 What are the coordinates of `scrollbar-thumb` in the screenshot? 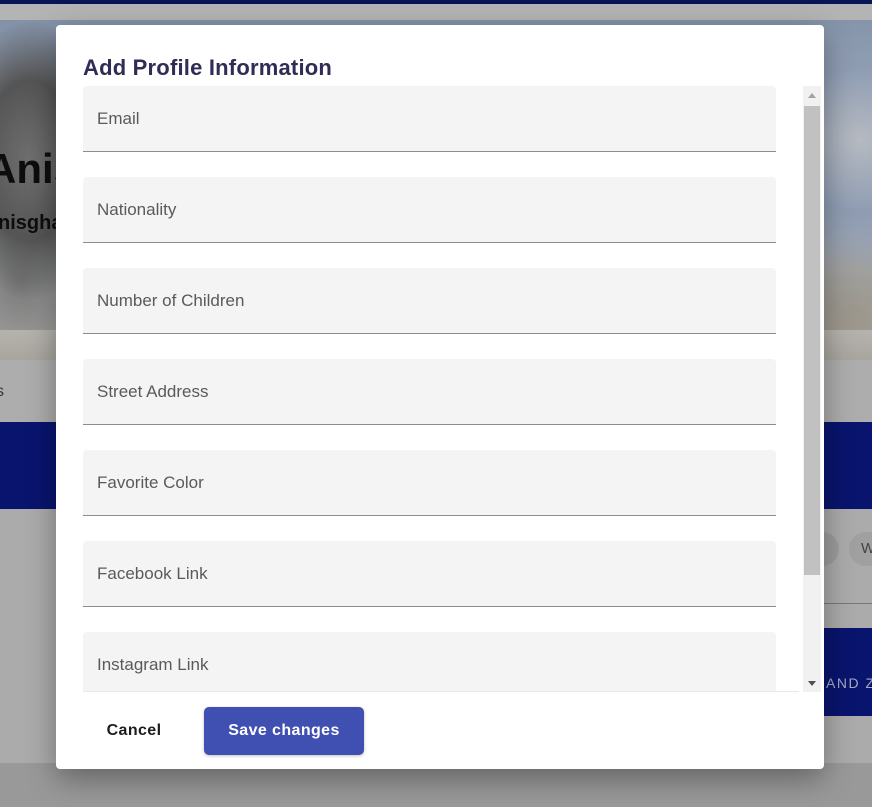 It's located at (812, 340).